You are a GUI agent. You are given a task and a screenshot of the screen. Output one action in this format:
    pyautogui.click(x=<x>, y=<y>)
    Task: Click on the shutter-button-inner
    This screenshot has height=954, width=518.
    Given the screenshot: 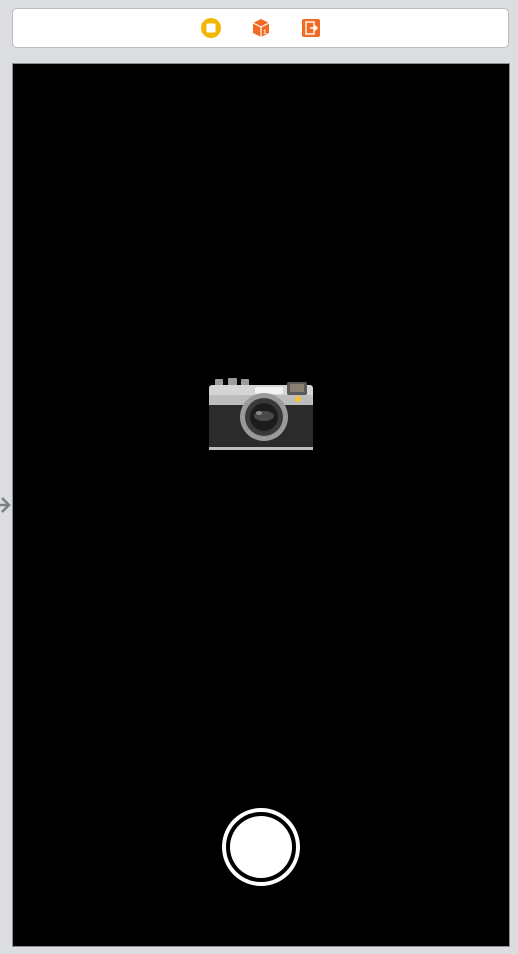 What is the action you would take?
    pyautogui.click(x=261, y=847)
    